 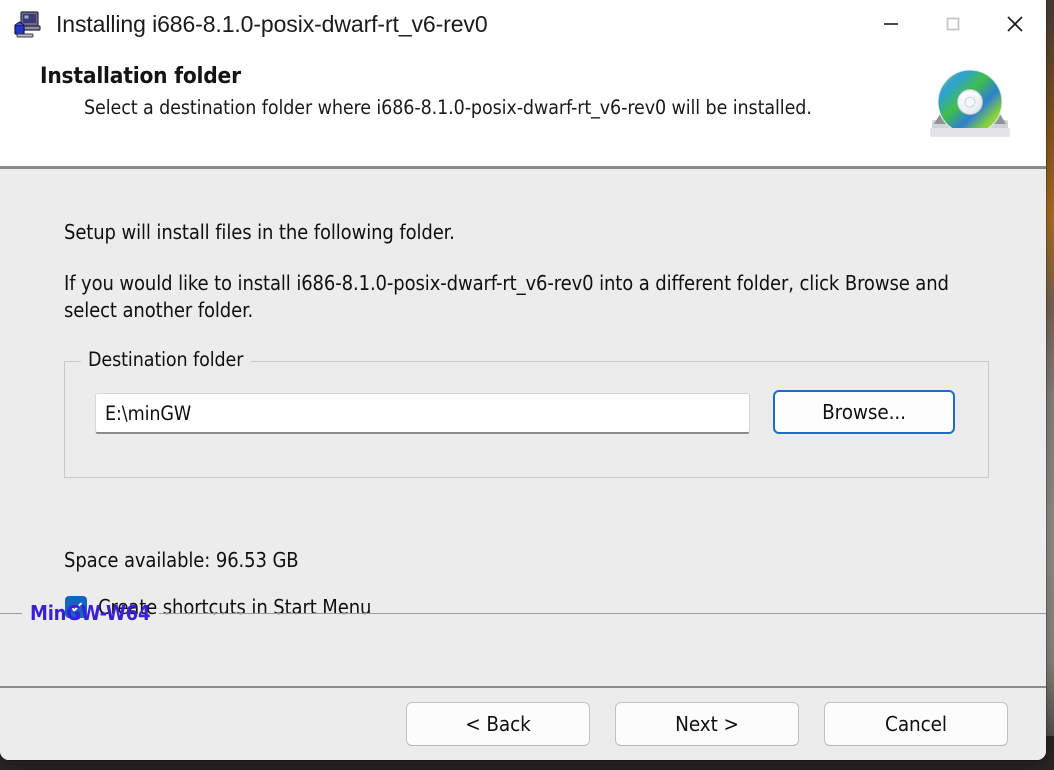 What do you see at coordinates (891, 24) in the screenshot?
I see `minimize-icon` at bounding box center [891, 24].